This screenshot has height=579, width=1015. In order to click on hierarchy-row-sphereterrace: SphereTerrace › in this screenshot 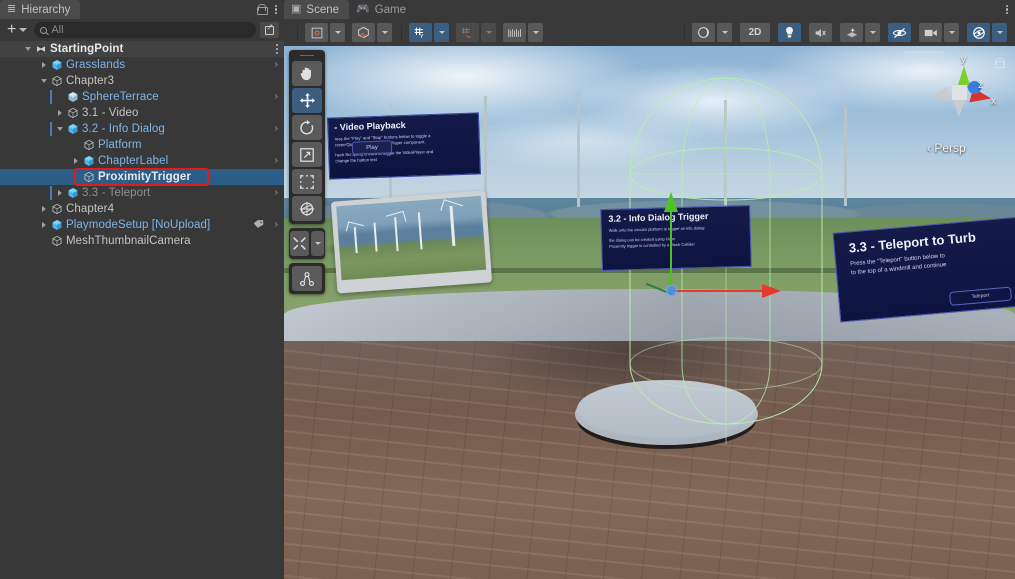, I will do `click(142, 97)`.